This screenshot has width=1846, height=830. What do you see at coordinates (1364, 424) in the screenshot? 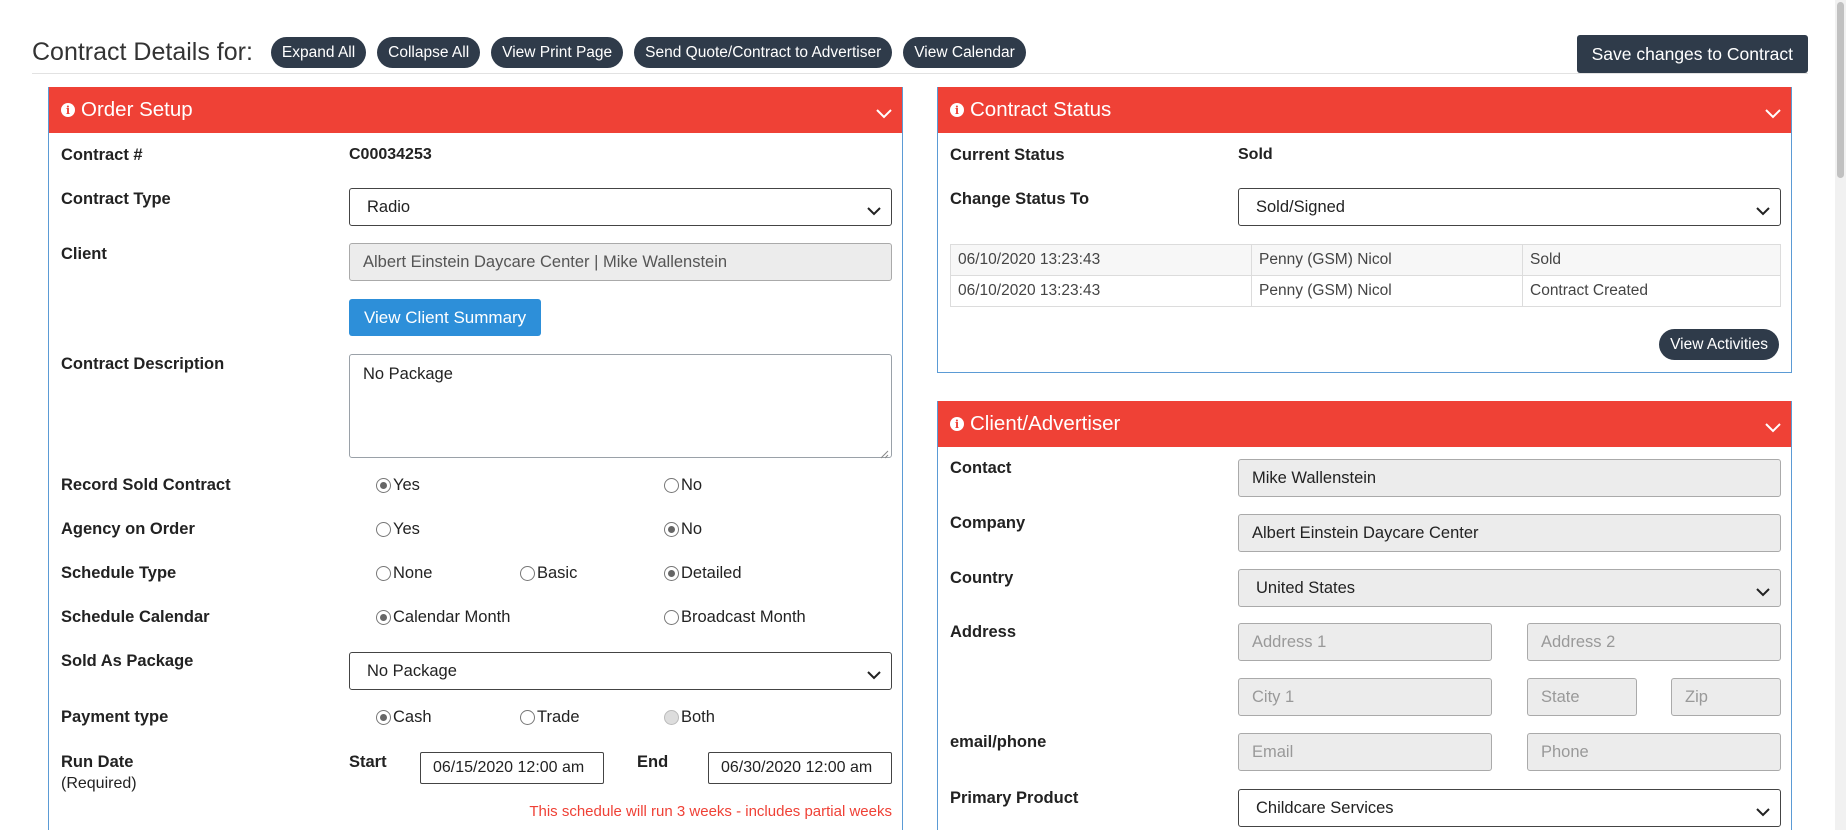
I see `client-advertiser-header: i Client/Advertiser` at bounding box center [1364, 424].